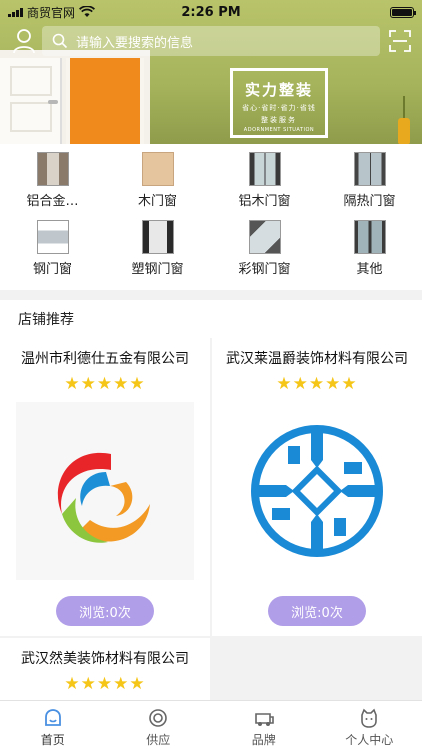  Describe the element at coordinates (52, 717) in the screenshot. I see `home-icon` at that location.